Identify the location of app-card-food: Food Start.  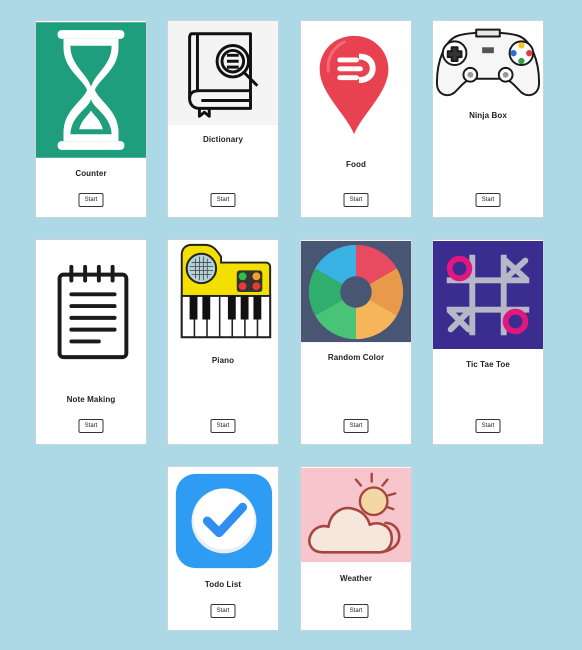
(356, 119).